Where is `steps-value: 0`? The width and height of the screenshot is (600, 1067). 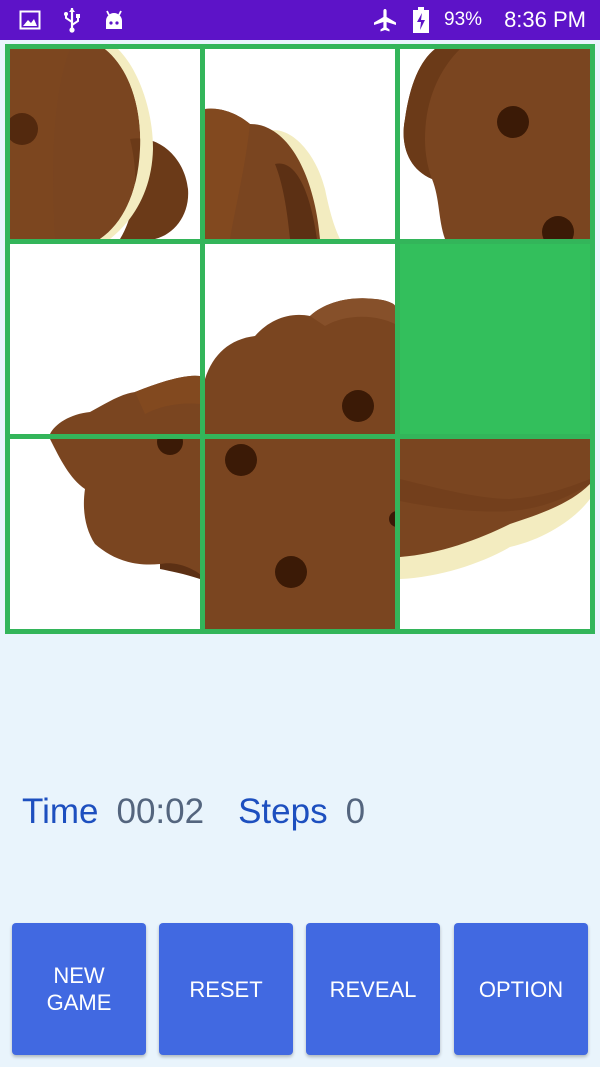 steps-value: 0 is located at coordinates (355, 811).